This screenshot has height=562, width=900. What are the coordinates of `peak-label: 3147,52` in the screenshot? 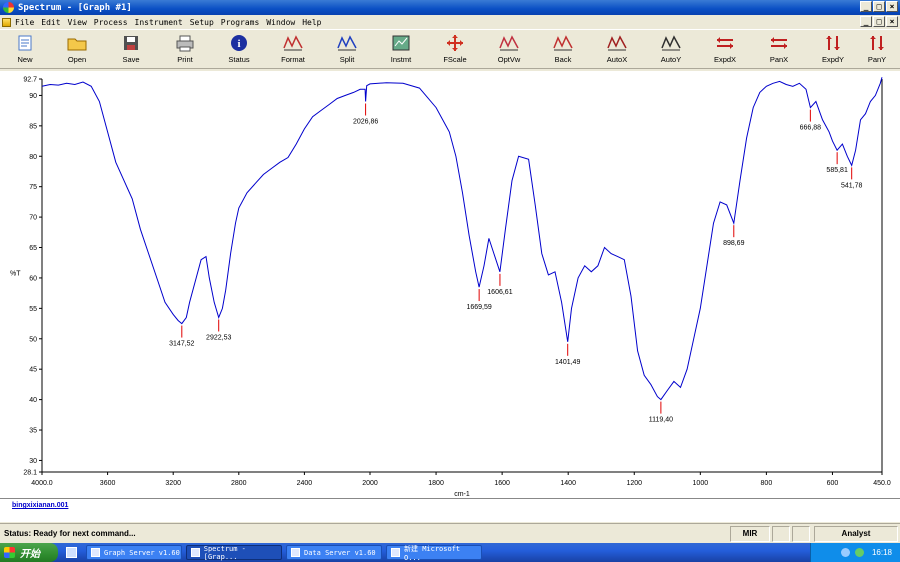 It's located at (181, 344).